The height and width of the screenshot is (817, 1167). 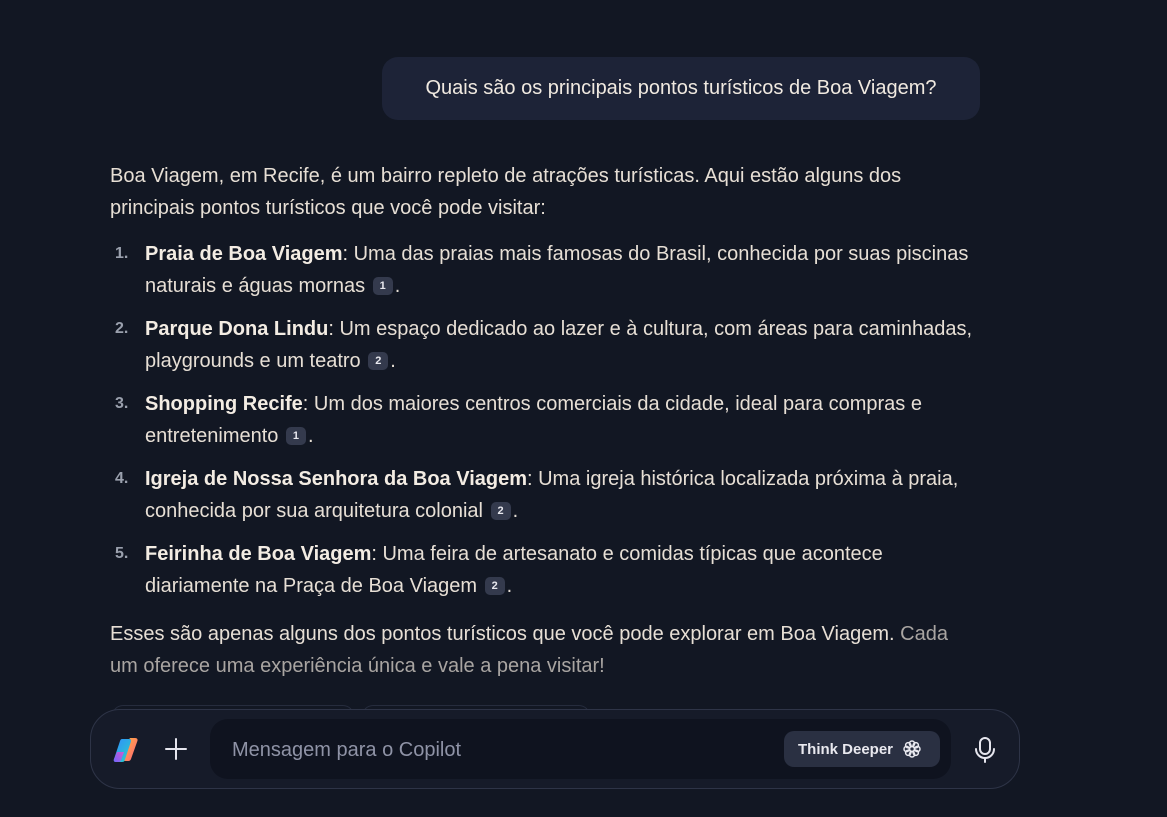 I want to click on think-deeper-label: Think Deeper, so click(x=846, y=749).